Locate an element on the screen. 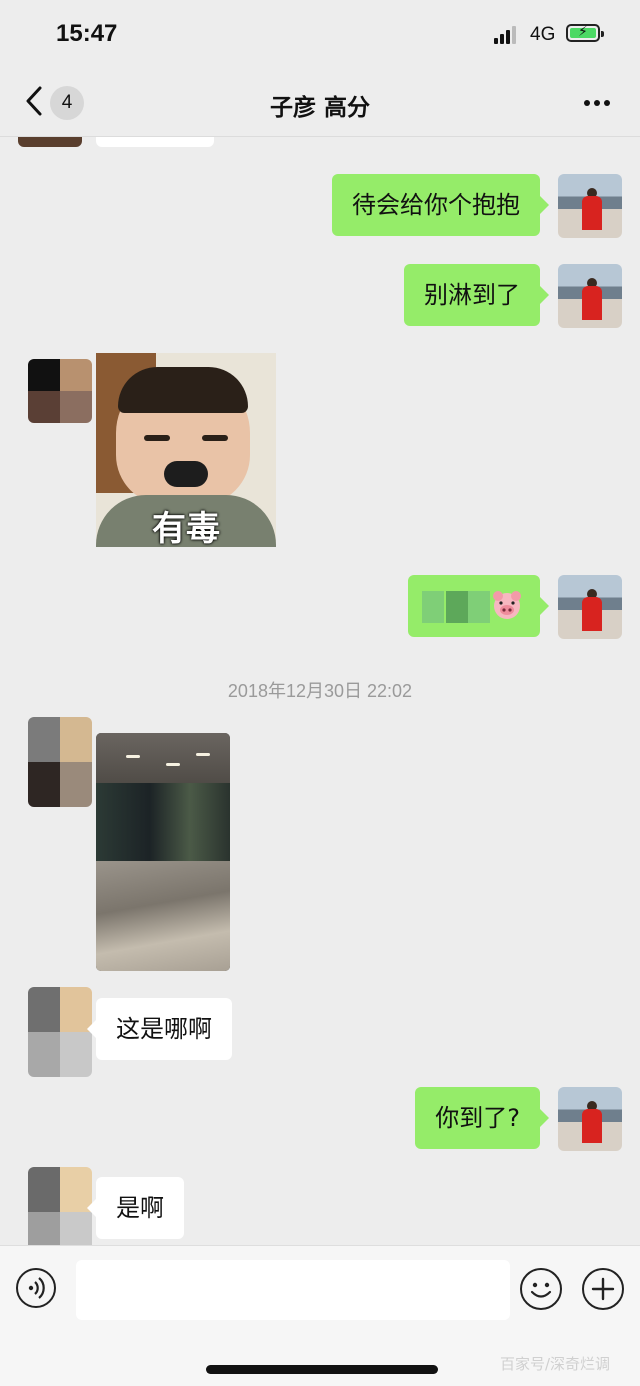 The image size is (640, 1386). watermark: 百家号/深奇烂调 is located at coordinates (555, 1364).